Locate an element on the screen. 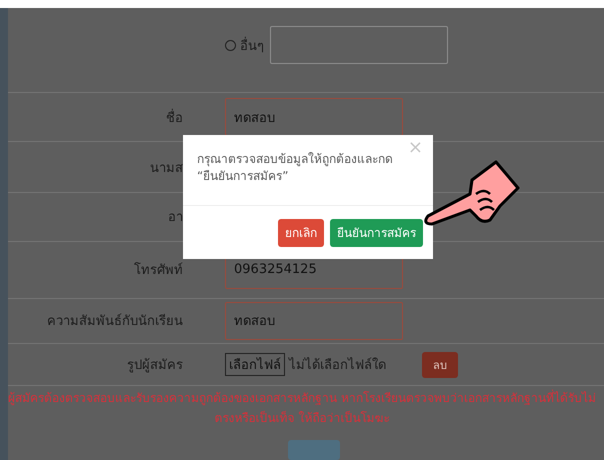 Image resolution: width=604 pixels, height=460 pixels. delete-button: ลบ is located at coordinates (440, 365).